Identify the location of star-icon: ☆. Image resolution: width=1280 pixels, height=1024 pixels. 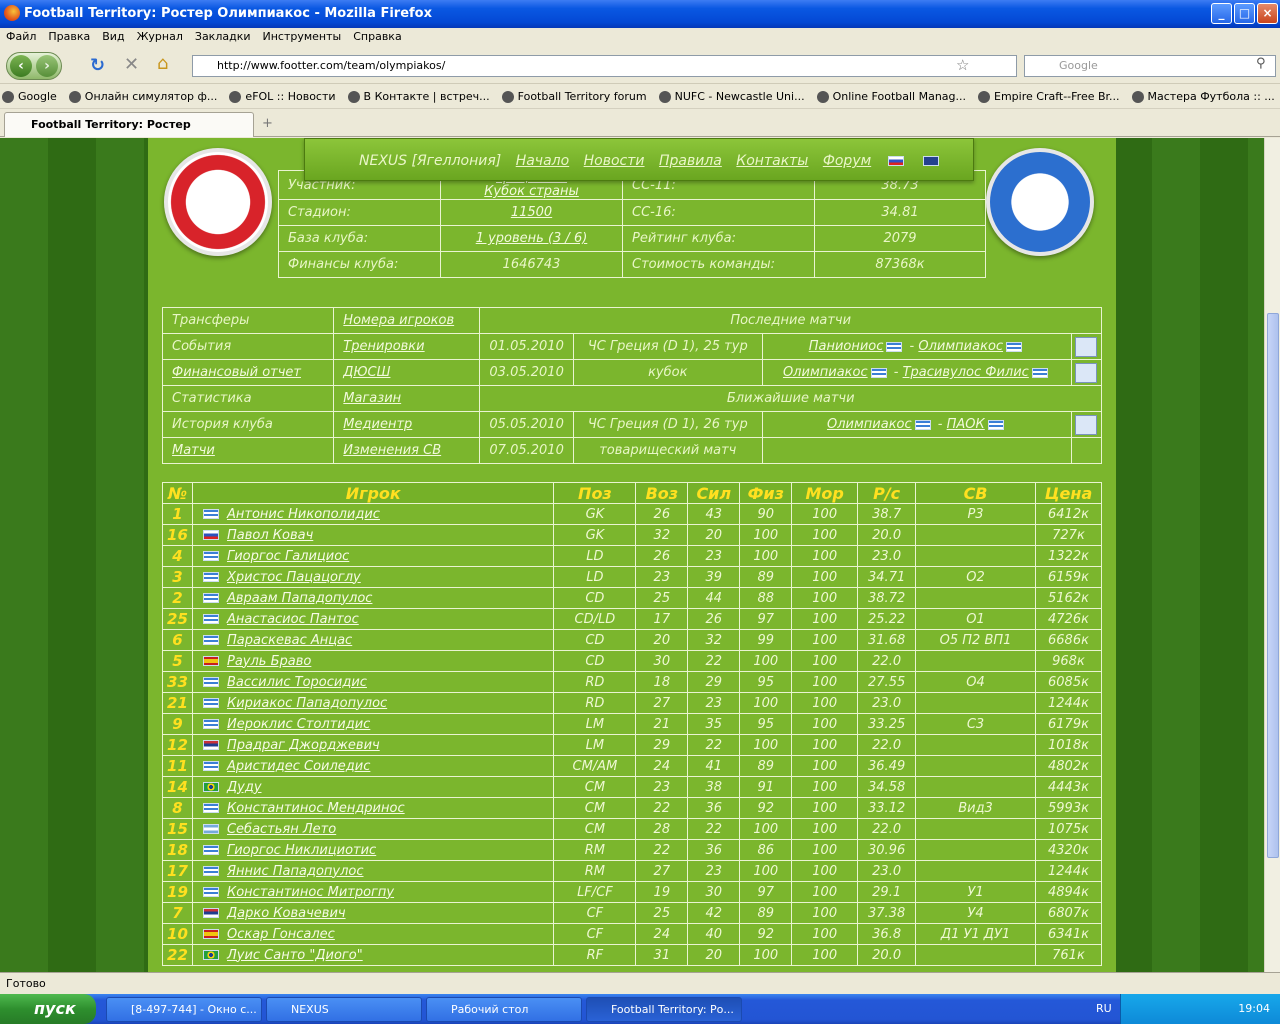
(962, 65).